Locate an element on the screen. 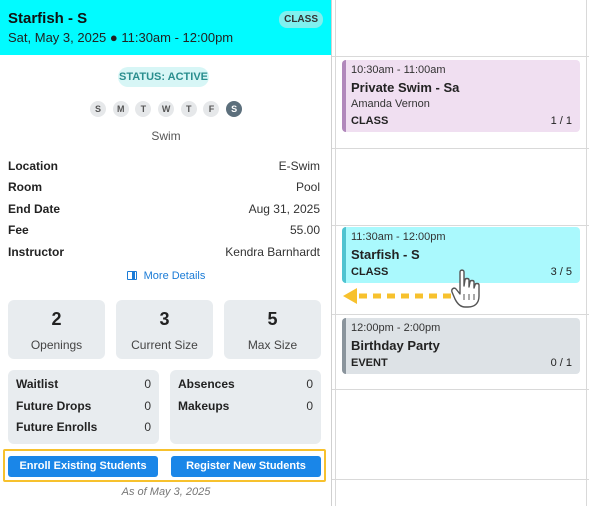  stat-label: Openings is located at coordinates (56, 345).